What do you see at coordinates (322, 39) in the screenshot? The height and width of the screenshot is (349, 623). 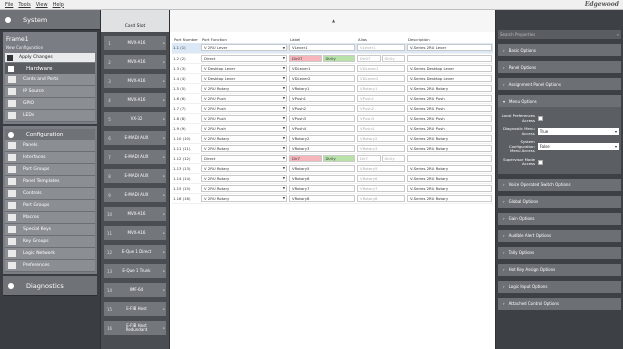 I see `col-label: Label` at bounding box center [322, 39].